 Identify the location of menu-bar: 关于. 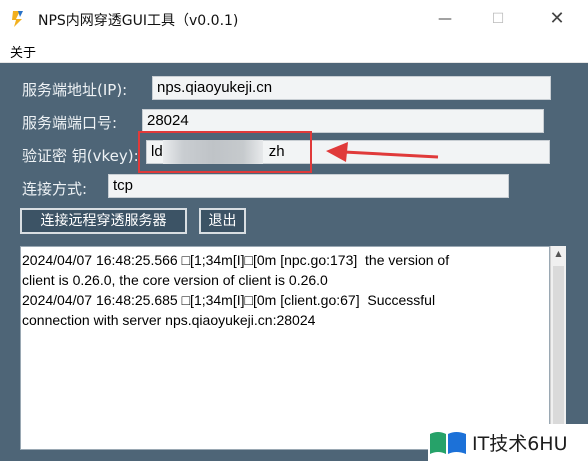
(294, 51).